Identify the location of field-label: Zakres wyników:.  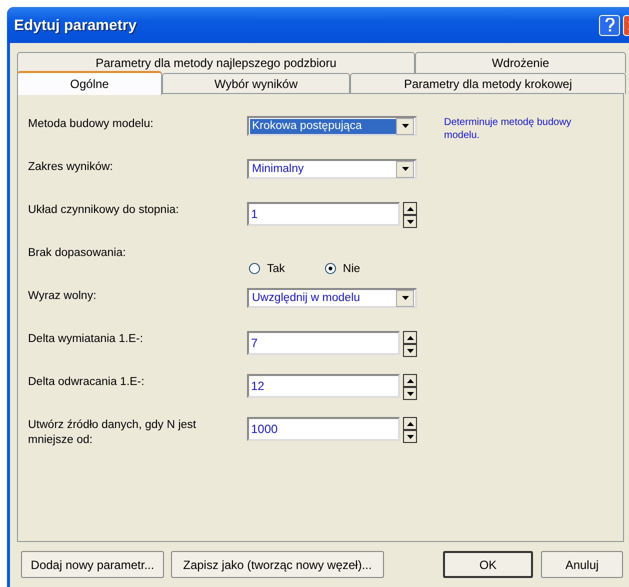
(71, 167).